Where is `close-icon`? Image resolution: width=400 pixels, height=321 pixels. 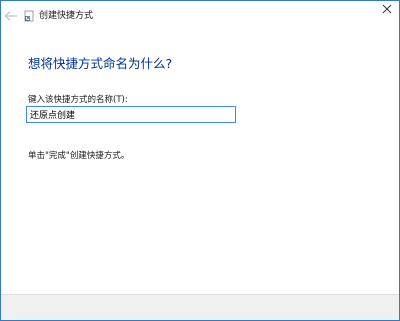 close-icon is located at coordinates (387, 9).